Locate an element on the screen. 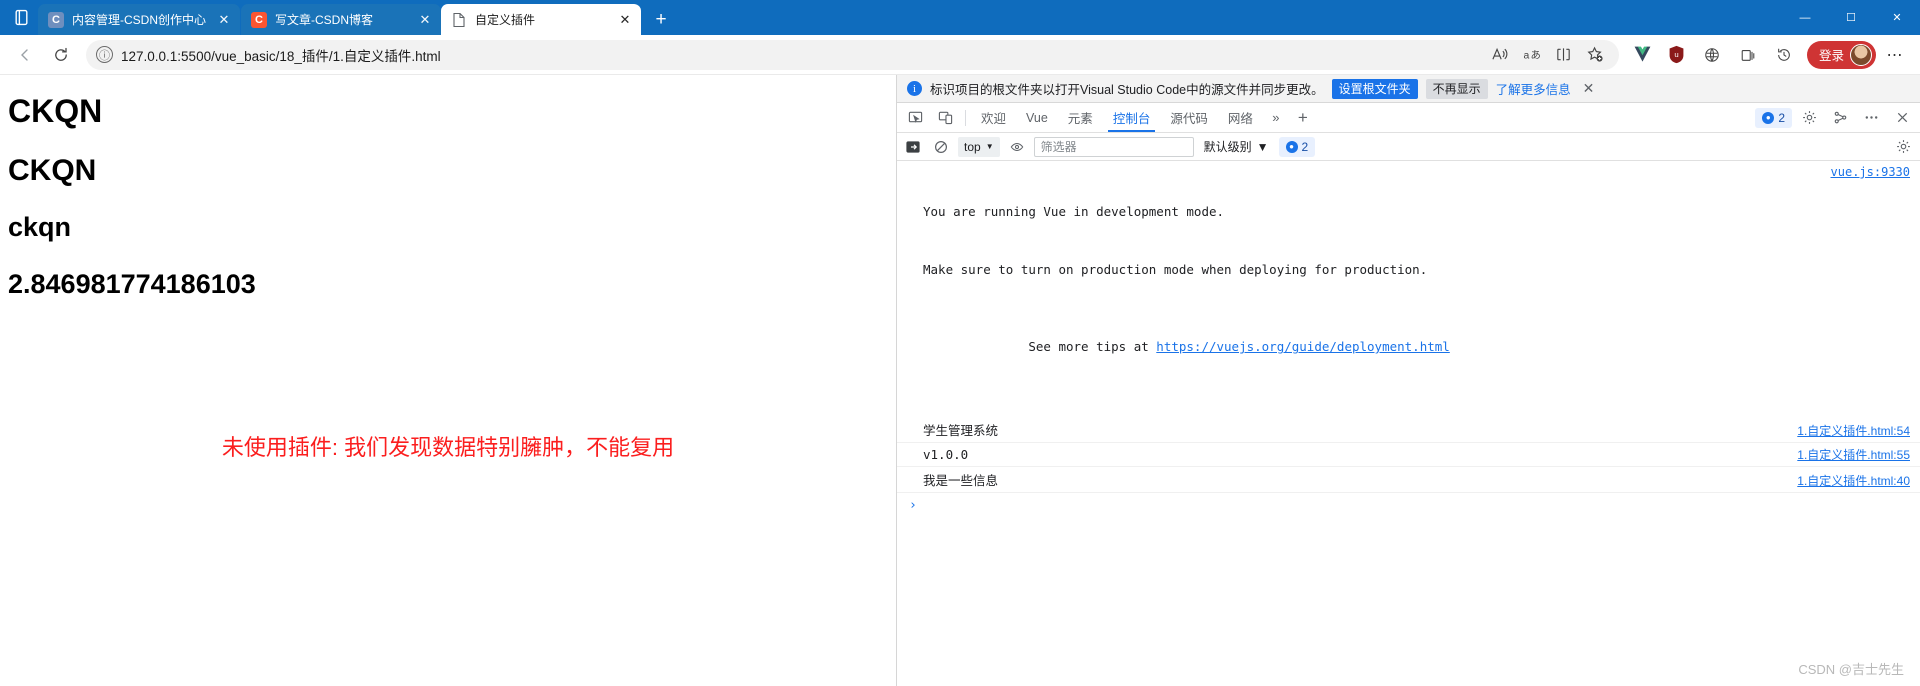  back-arrow-icon is located at coordinates (25, 55).